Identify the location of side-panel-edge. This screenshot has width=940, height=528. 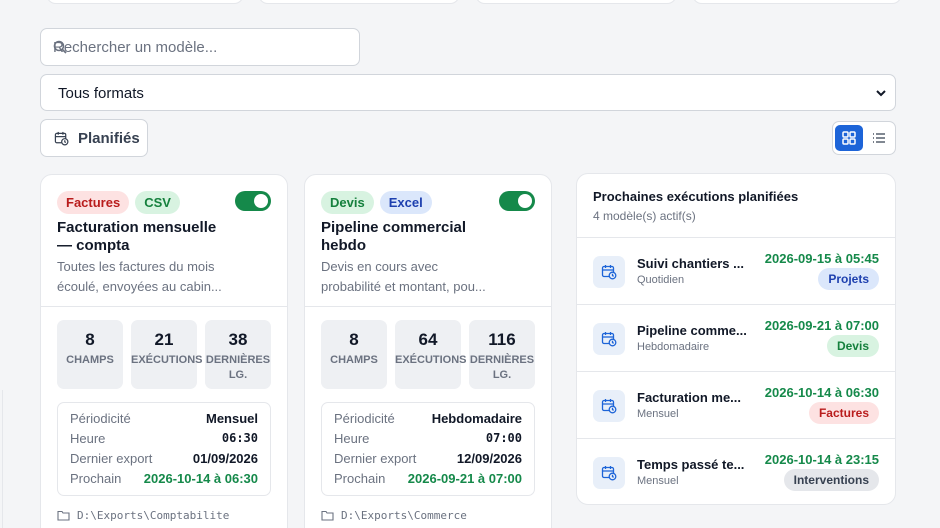
(1, 459).